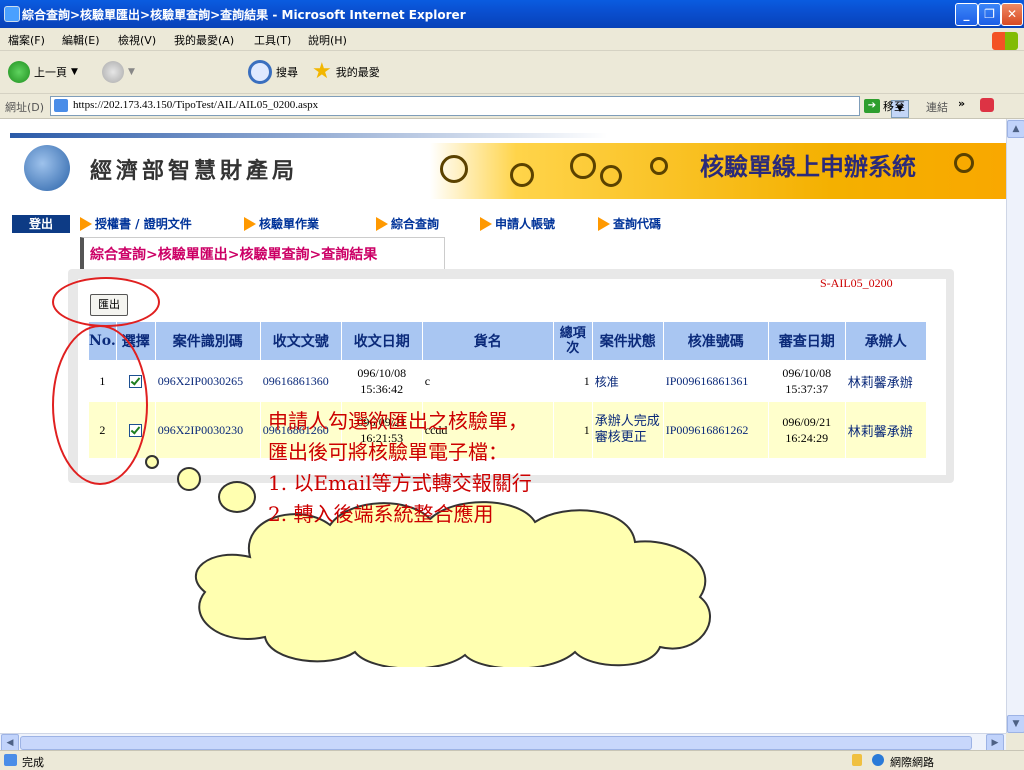 The height and width of the screenshot is (770, 1024). Describe the element at coordinates (808, 166) in the screenshot. I see `system-name: 核驗單線上申辦系統` at that location.